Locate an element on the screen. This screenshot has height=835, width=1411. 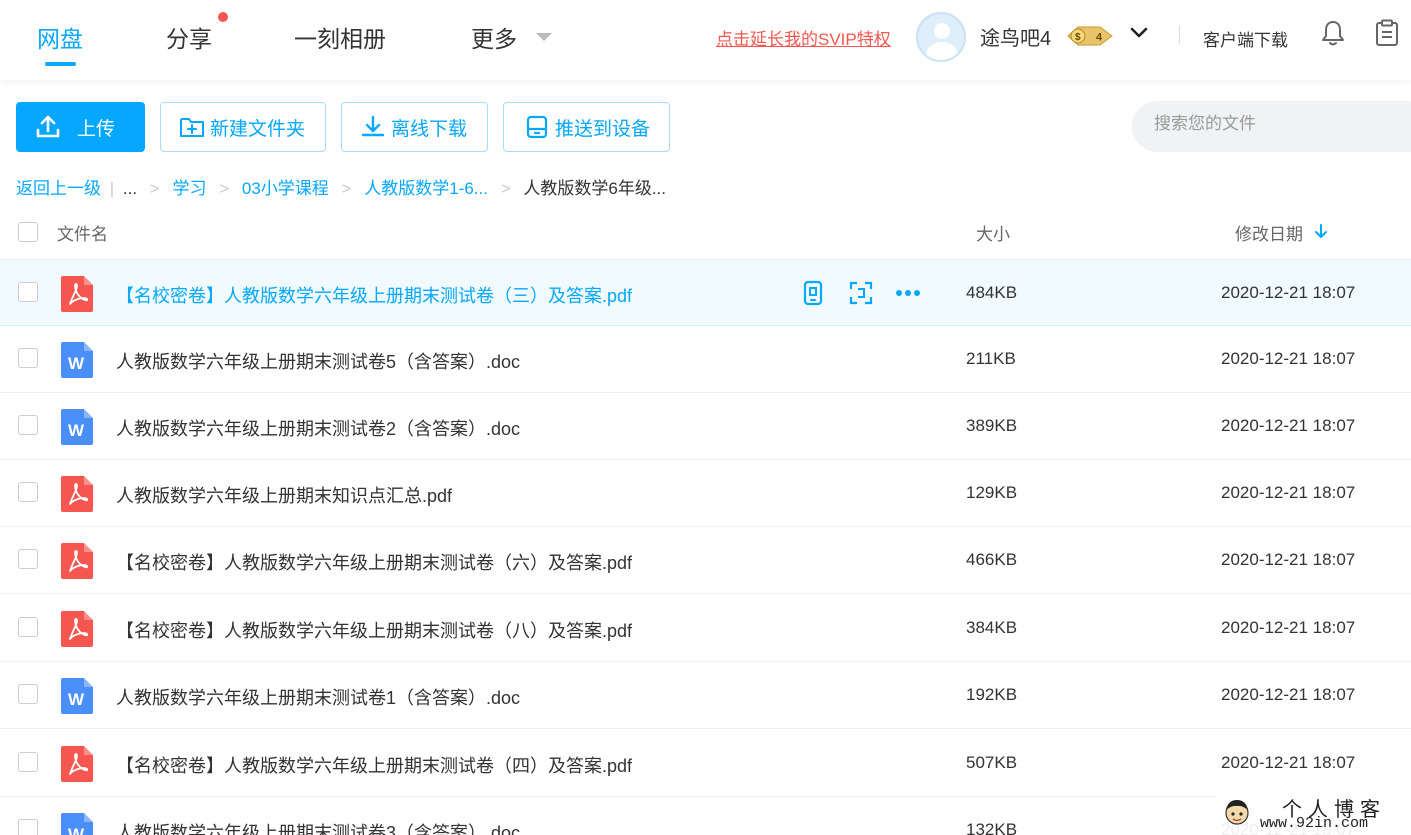
chevron-down-icon is located at coordinates (1139, 33).